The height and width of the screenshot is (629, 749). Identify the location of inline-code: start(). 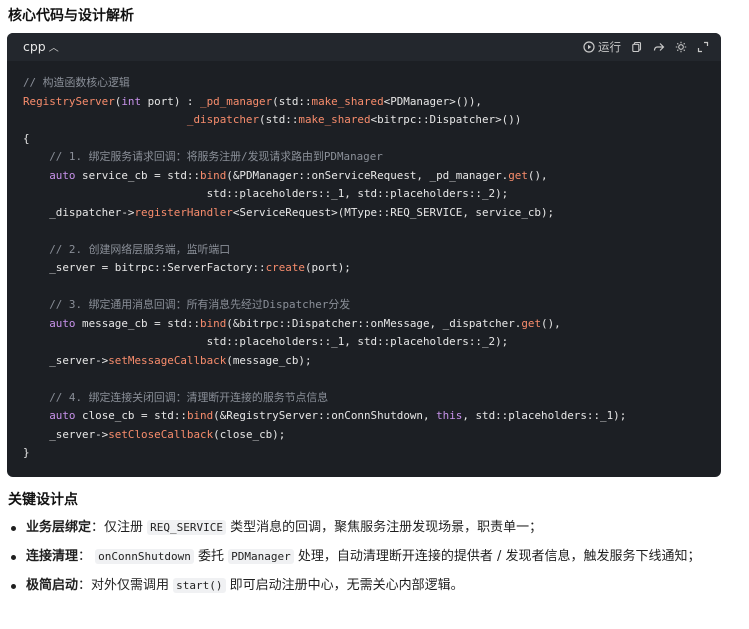
(199, 585).